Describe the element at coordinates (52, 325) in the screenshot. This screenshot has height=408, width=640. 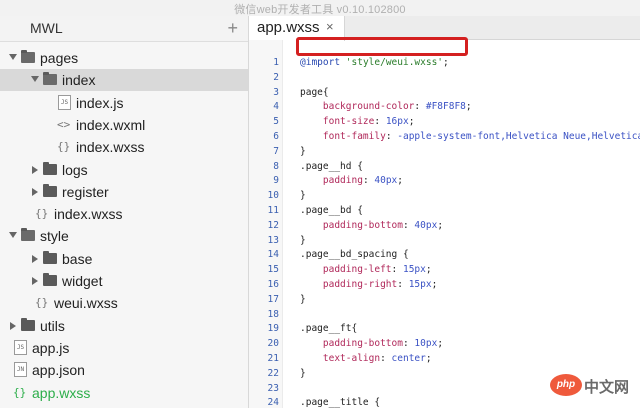
I see `tree-item-label: utils` at that location.